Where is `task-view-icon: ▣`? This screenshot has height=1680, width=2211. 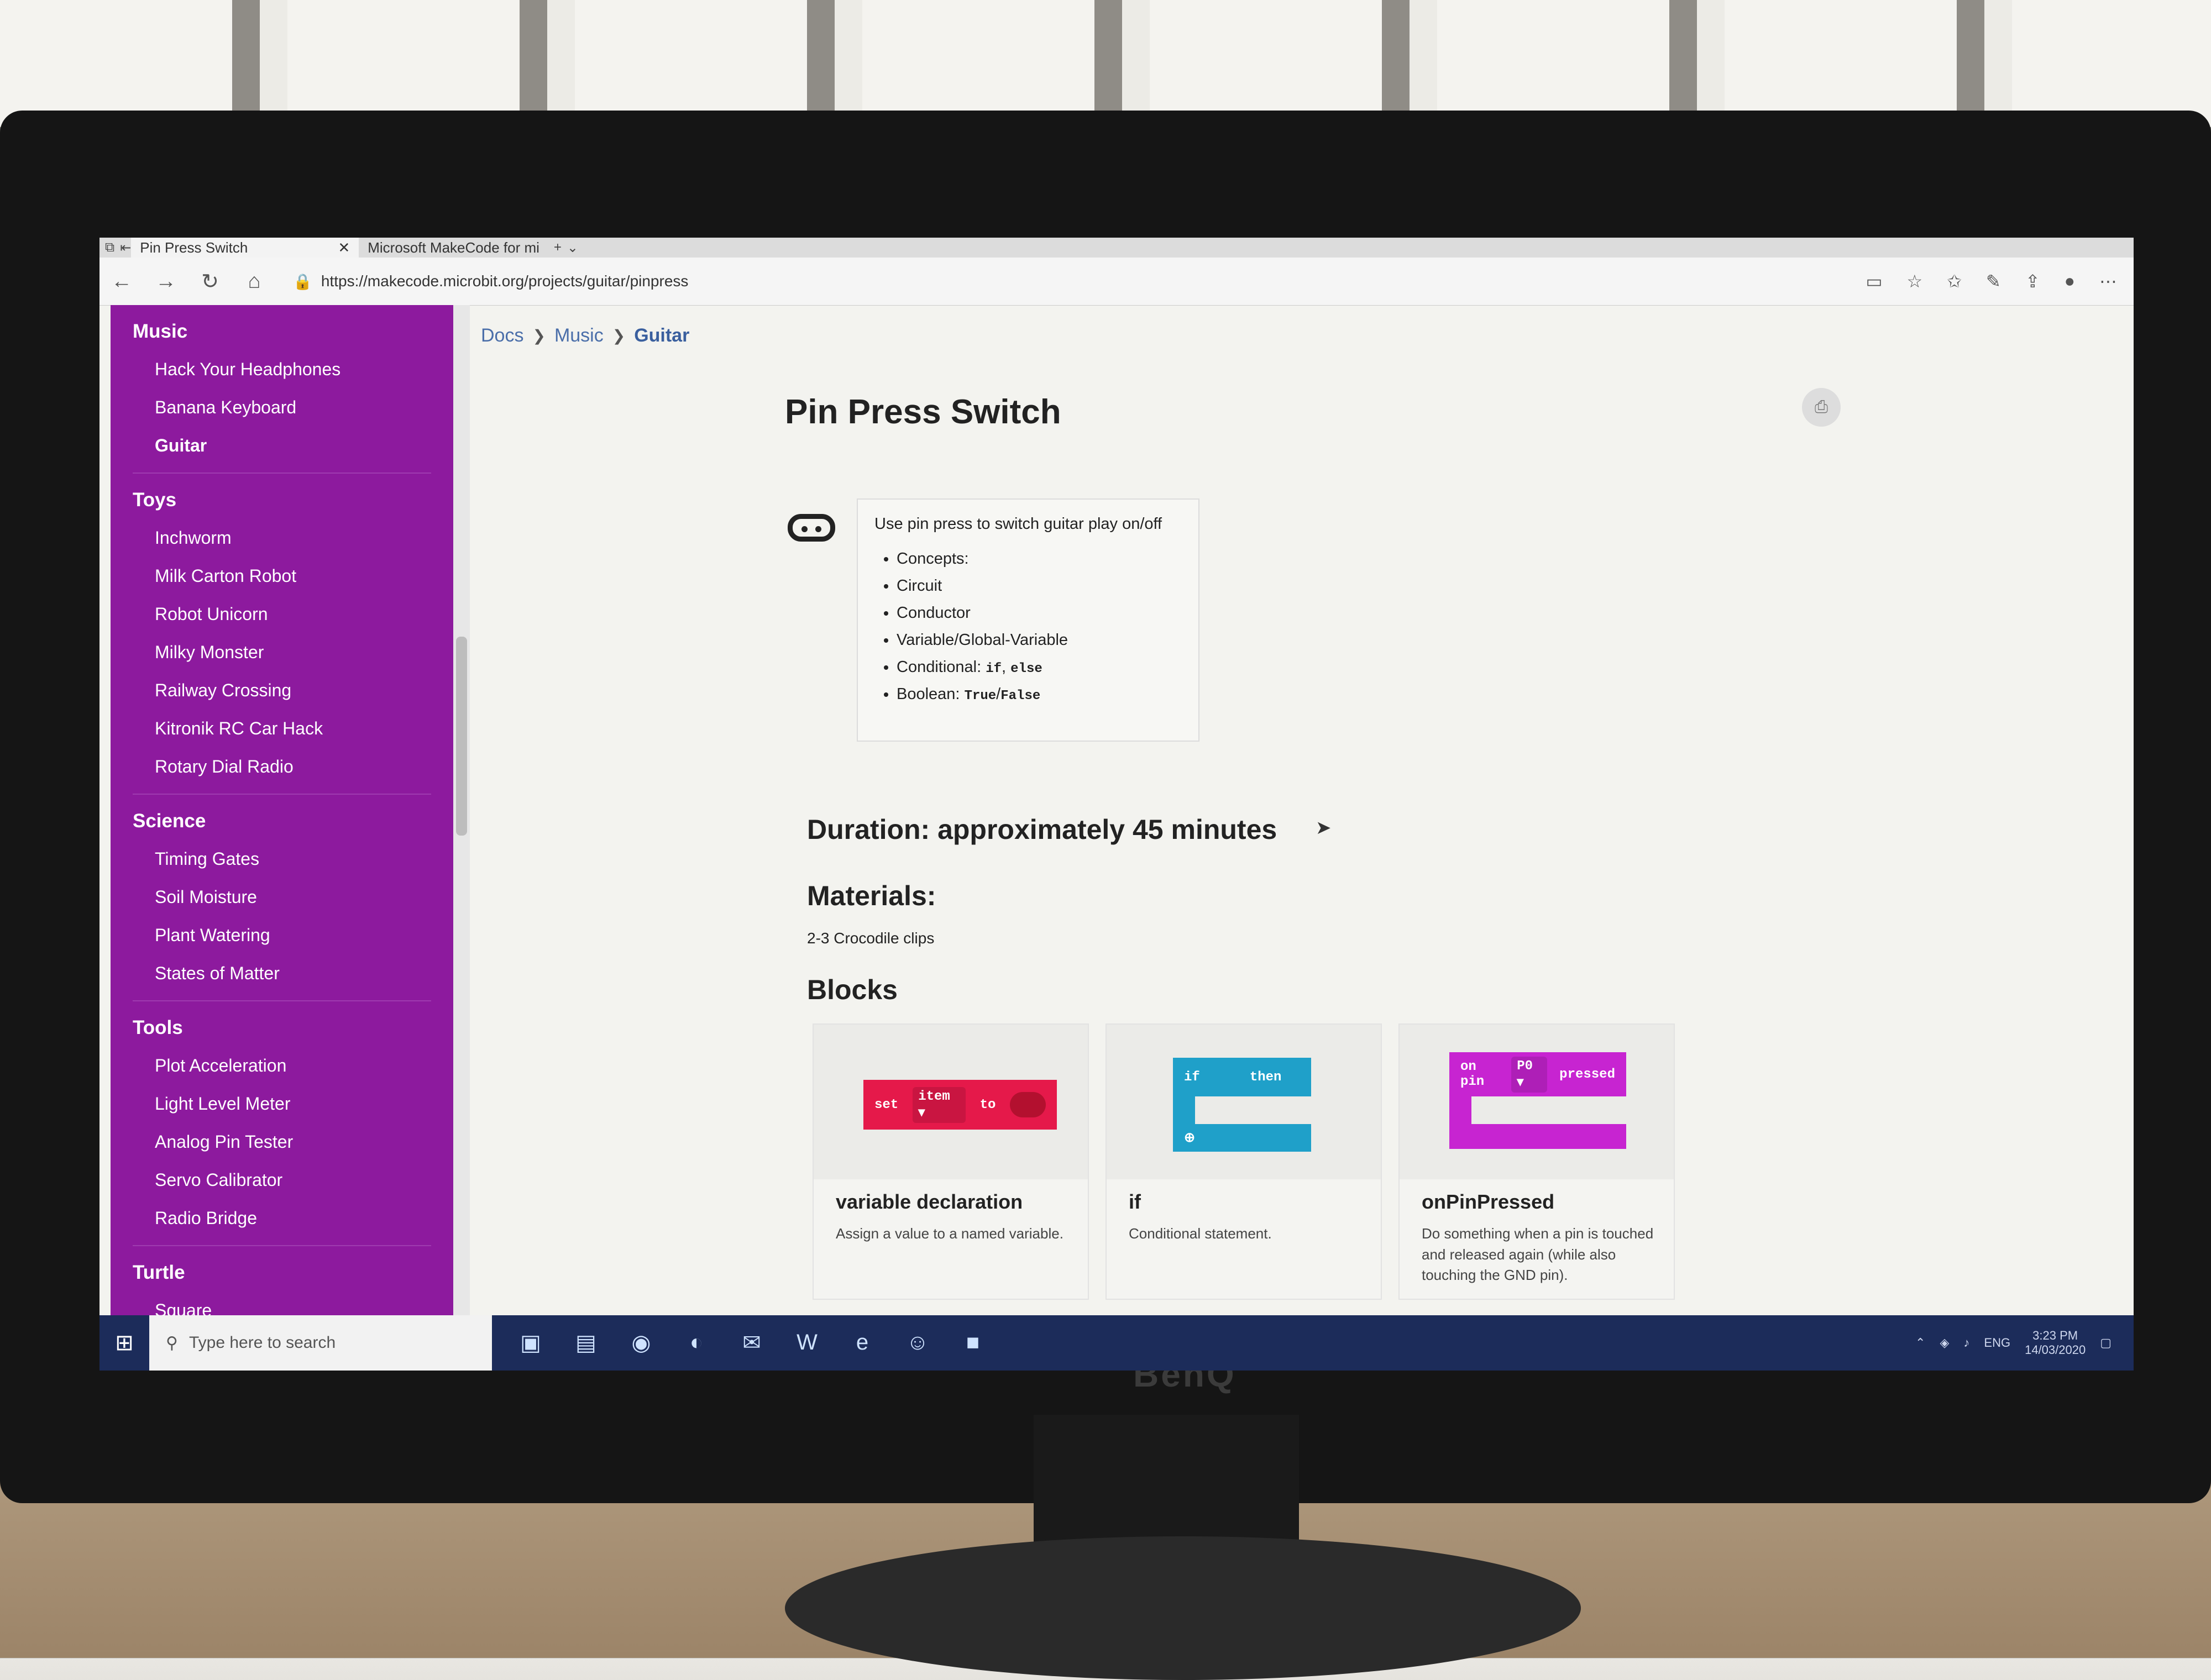 task-view-icon: ▣ is located at coordinates (530, 1343).